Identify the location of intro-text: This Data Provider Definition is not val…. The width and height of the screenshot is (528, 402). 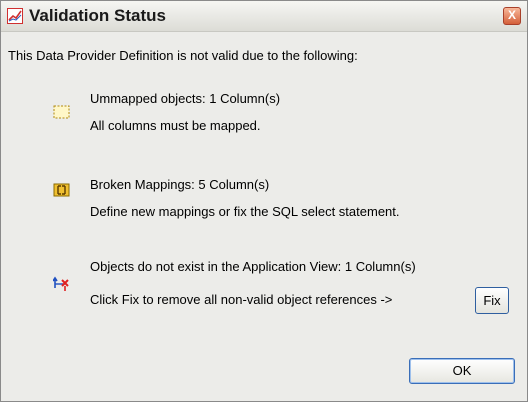
(183, 55).